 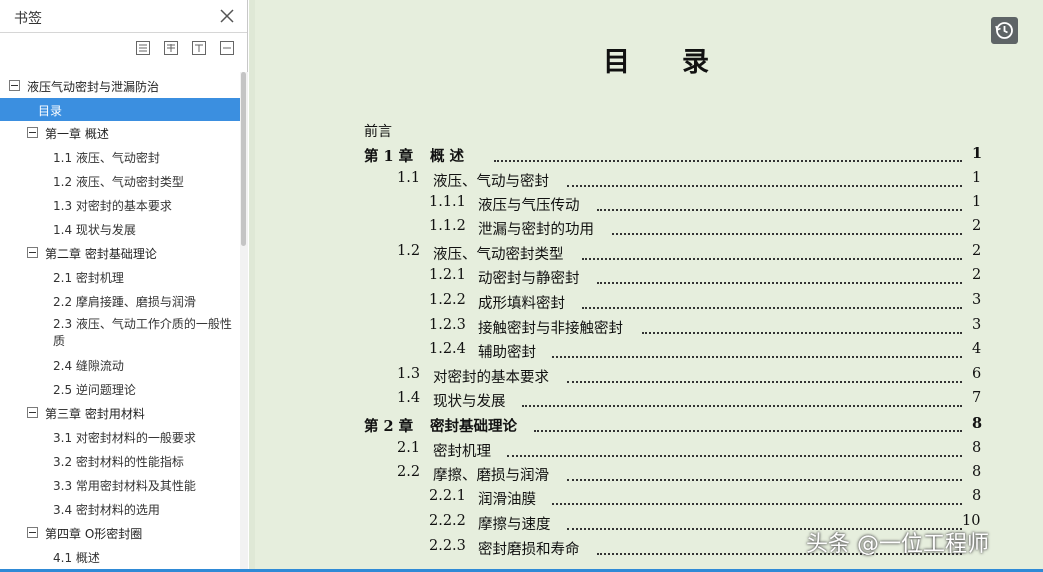 I want to click on bookmark-section: 1.2 液压、气动密封类型, so click(x=120, y=180).